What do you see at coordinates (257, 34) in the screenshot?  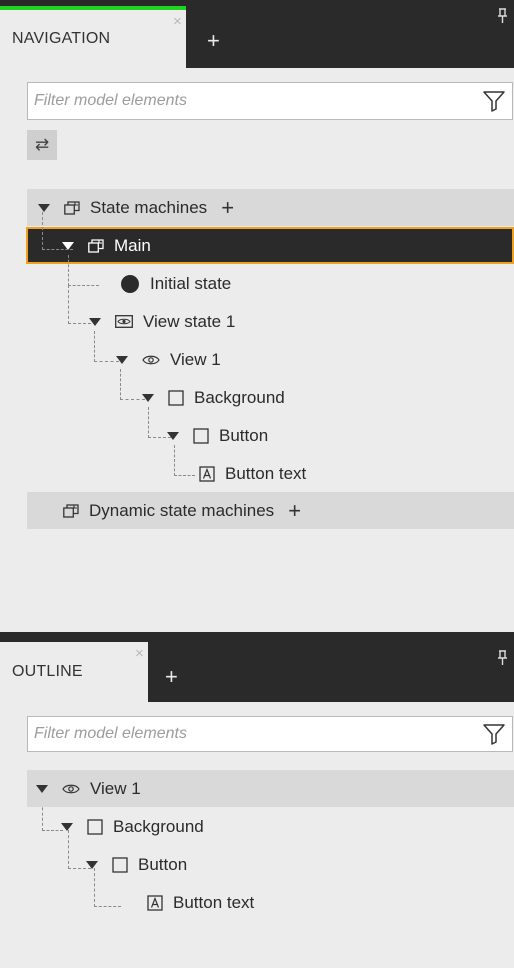 I see `navigation-tab-bar: NAVIGATION × +` at bounding box center [257, 34].